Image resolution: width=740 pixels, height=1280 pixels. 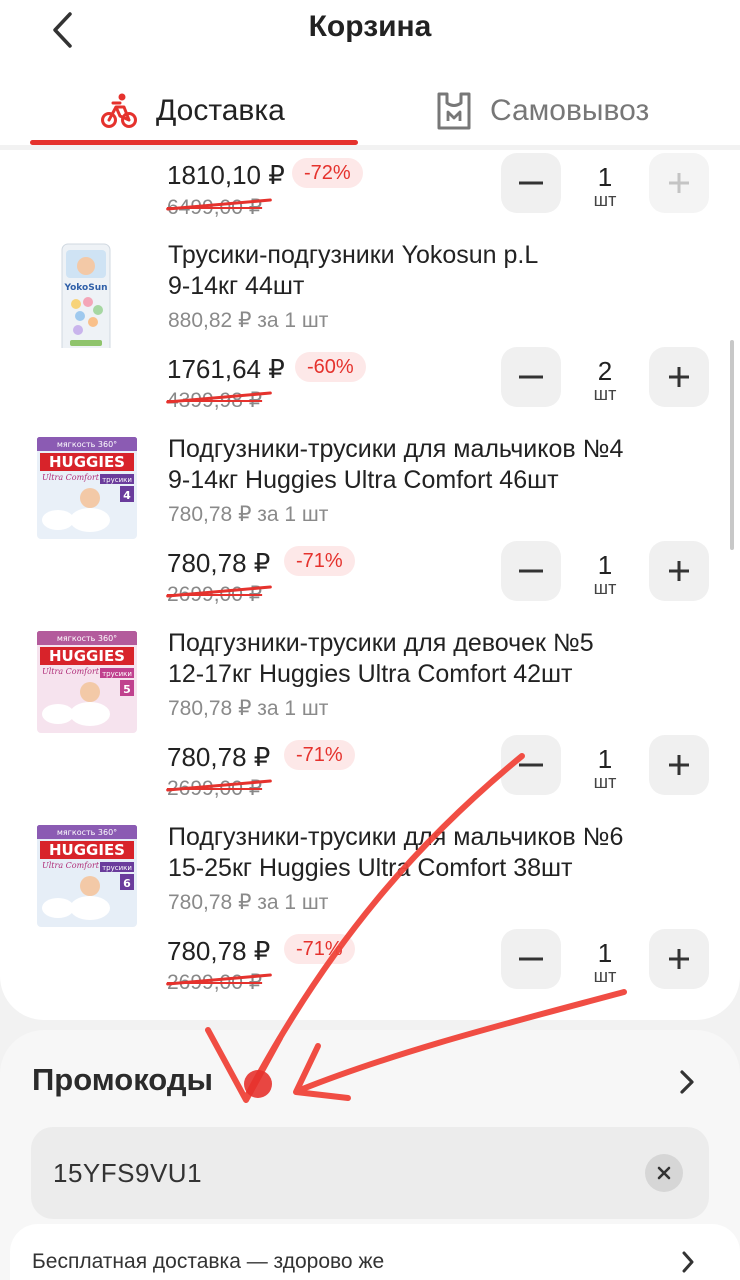 I want to click on product-image: YokoSun, so click(x=87, y=294).